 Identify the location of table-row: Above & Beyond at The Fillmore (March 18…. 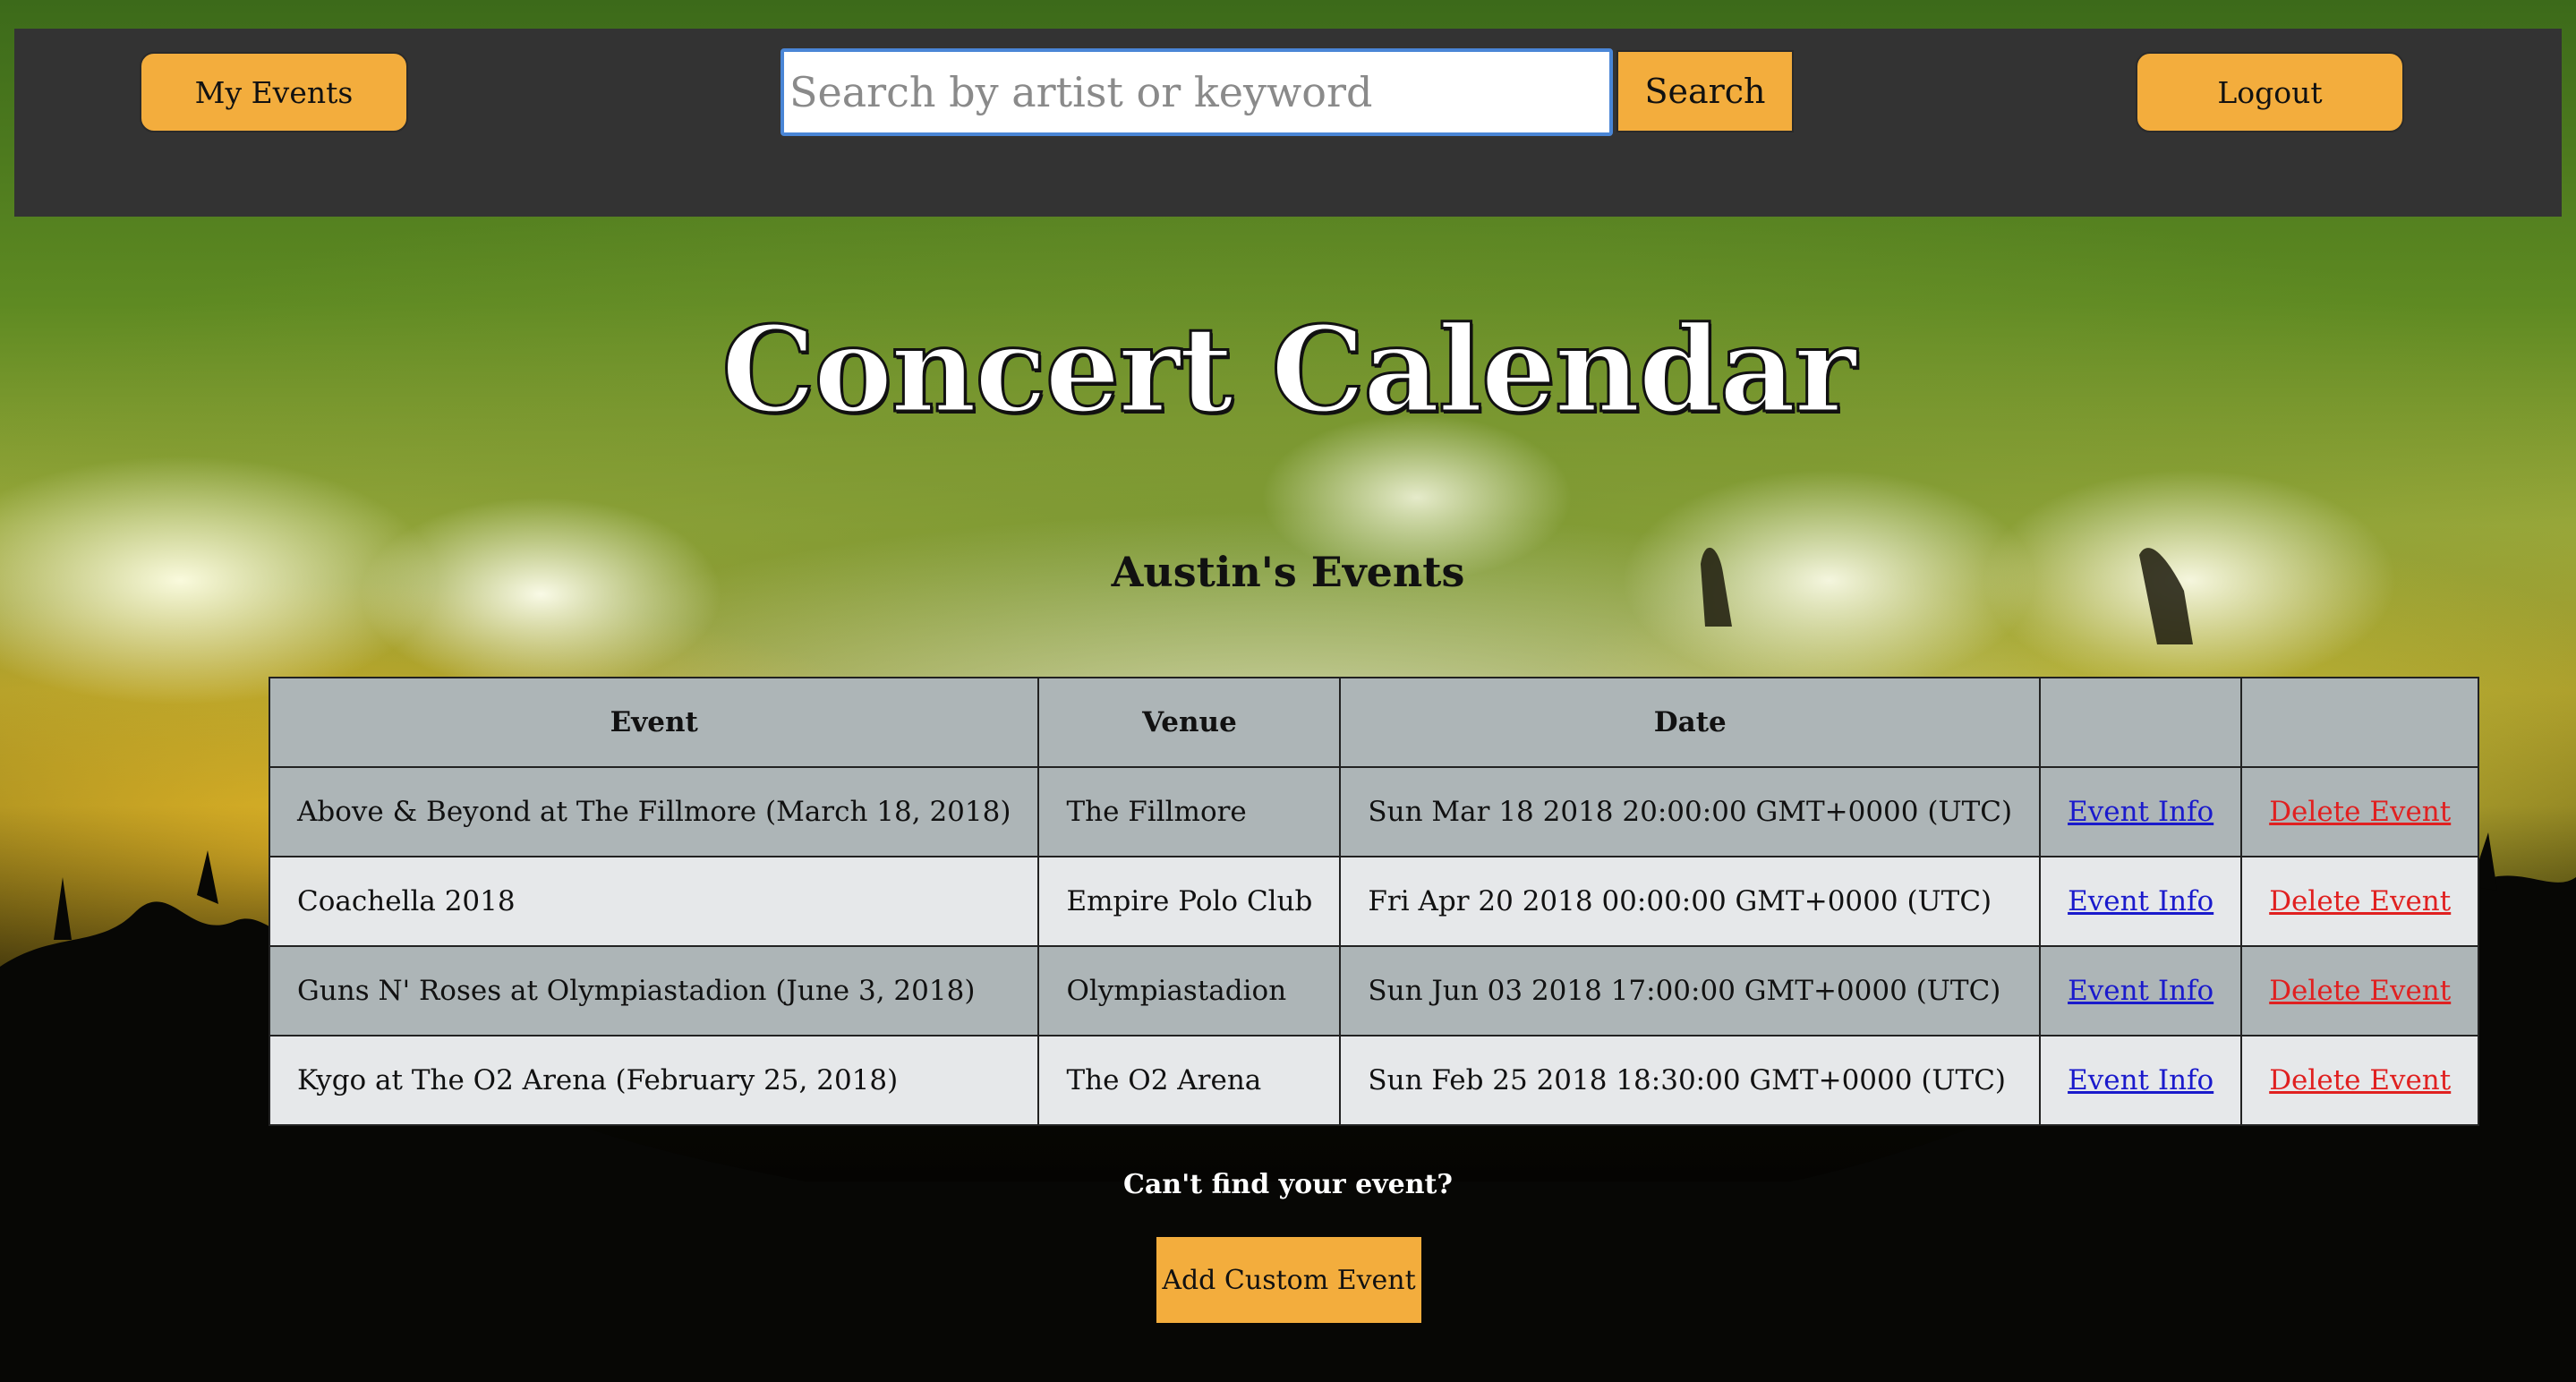
(1374, 811).